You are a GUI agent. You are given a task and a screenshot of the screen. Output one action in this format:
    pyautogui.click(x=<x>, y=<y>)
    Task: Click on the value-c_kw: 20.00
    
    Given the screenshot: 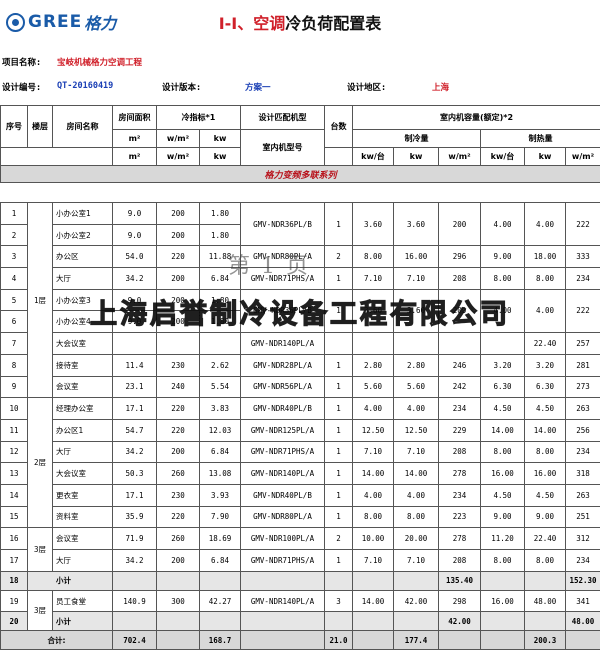 What is the action you would take?
    pyautogui.click(x=416, y=539)
    